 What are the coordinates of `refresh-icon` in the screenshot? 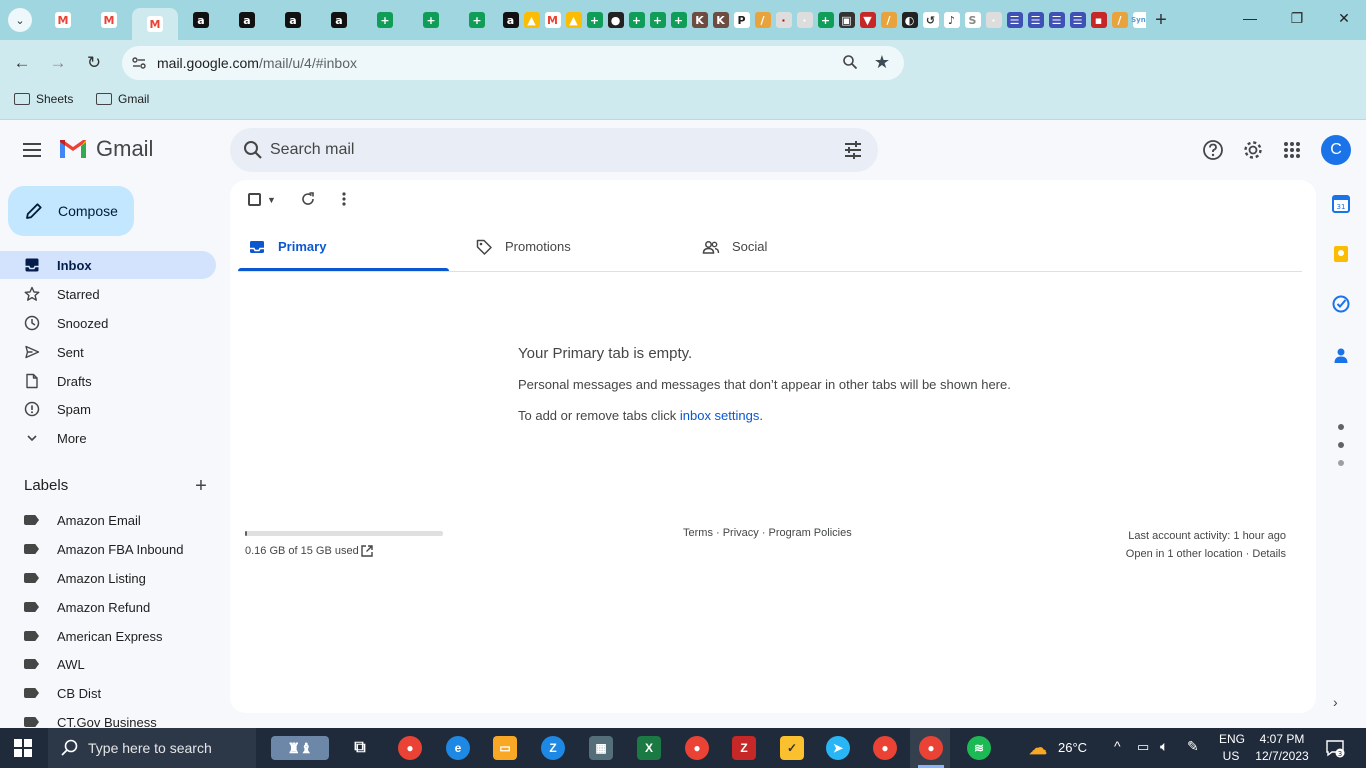 It's located at (308, 199).